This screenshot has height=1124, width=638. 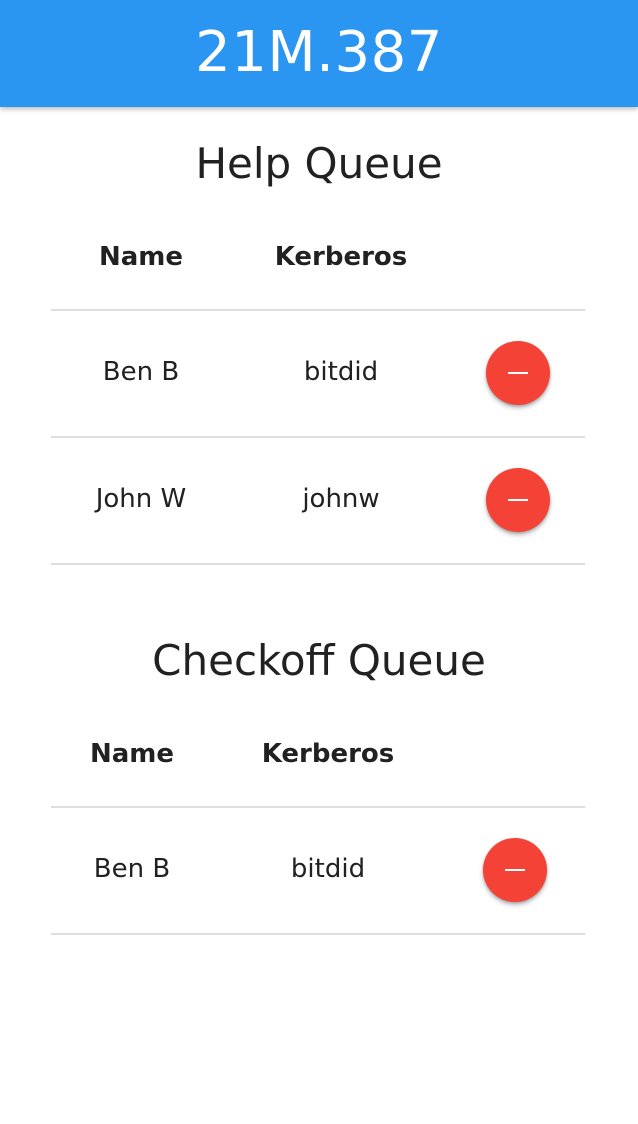 I want to click on help-queue-title: Help Queue, so click(x=319, y=163).